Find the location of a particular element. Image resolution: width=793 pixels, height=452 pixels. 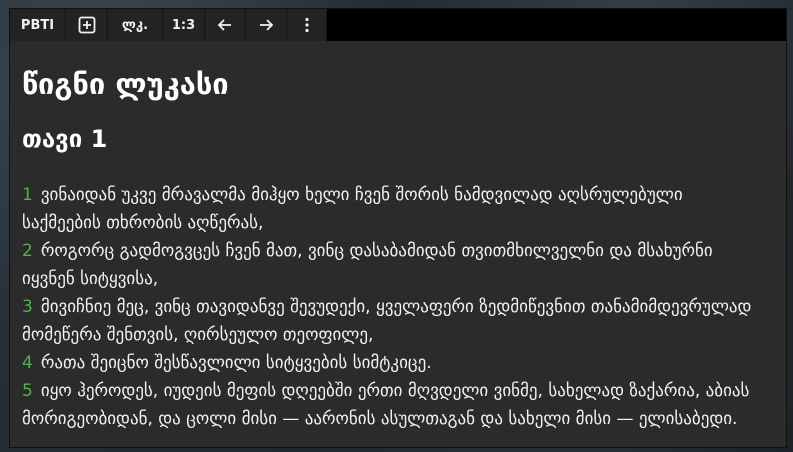

add-button is located at coordinates (87, 25).